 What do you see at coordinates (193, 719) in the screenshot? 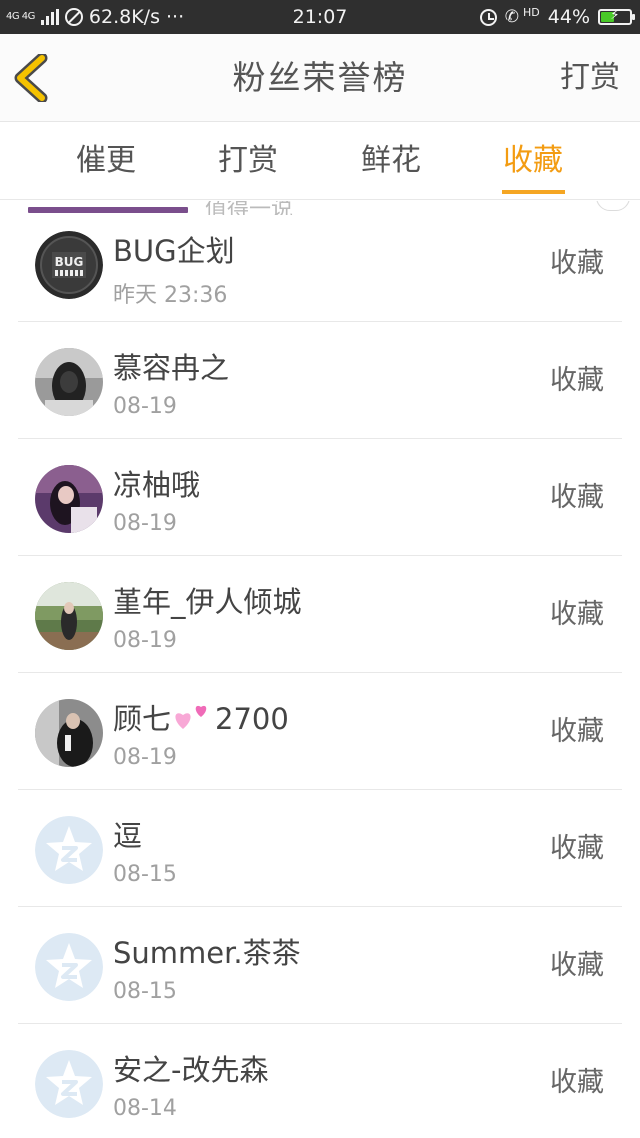
I see `hearts-emoji-icon` at bounding box center [193, 719].